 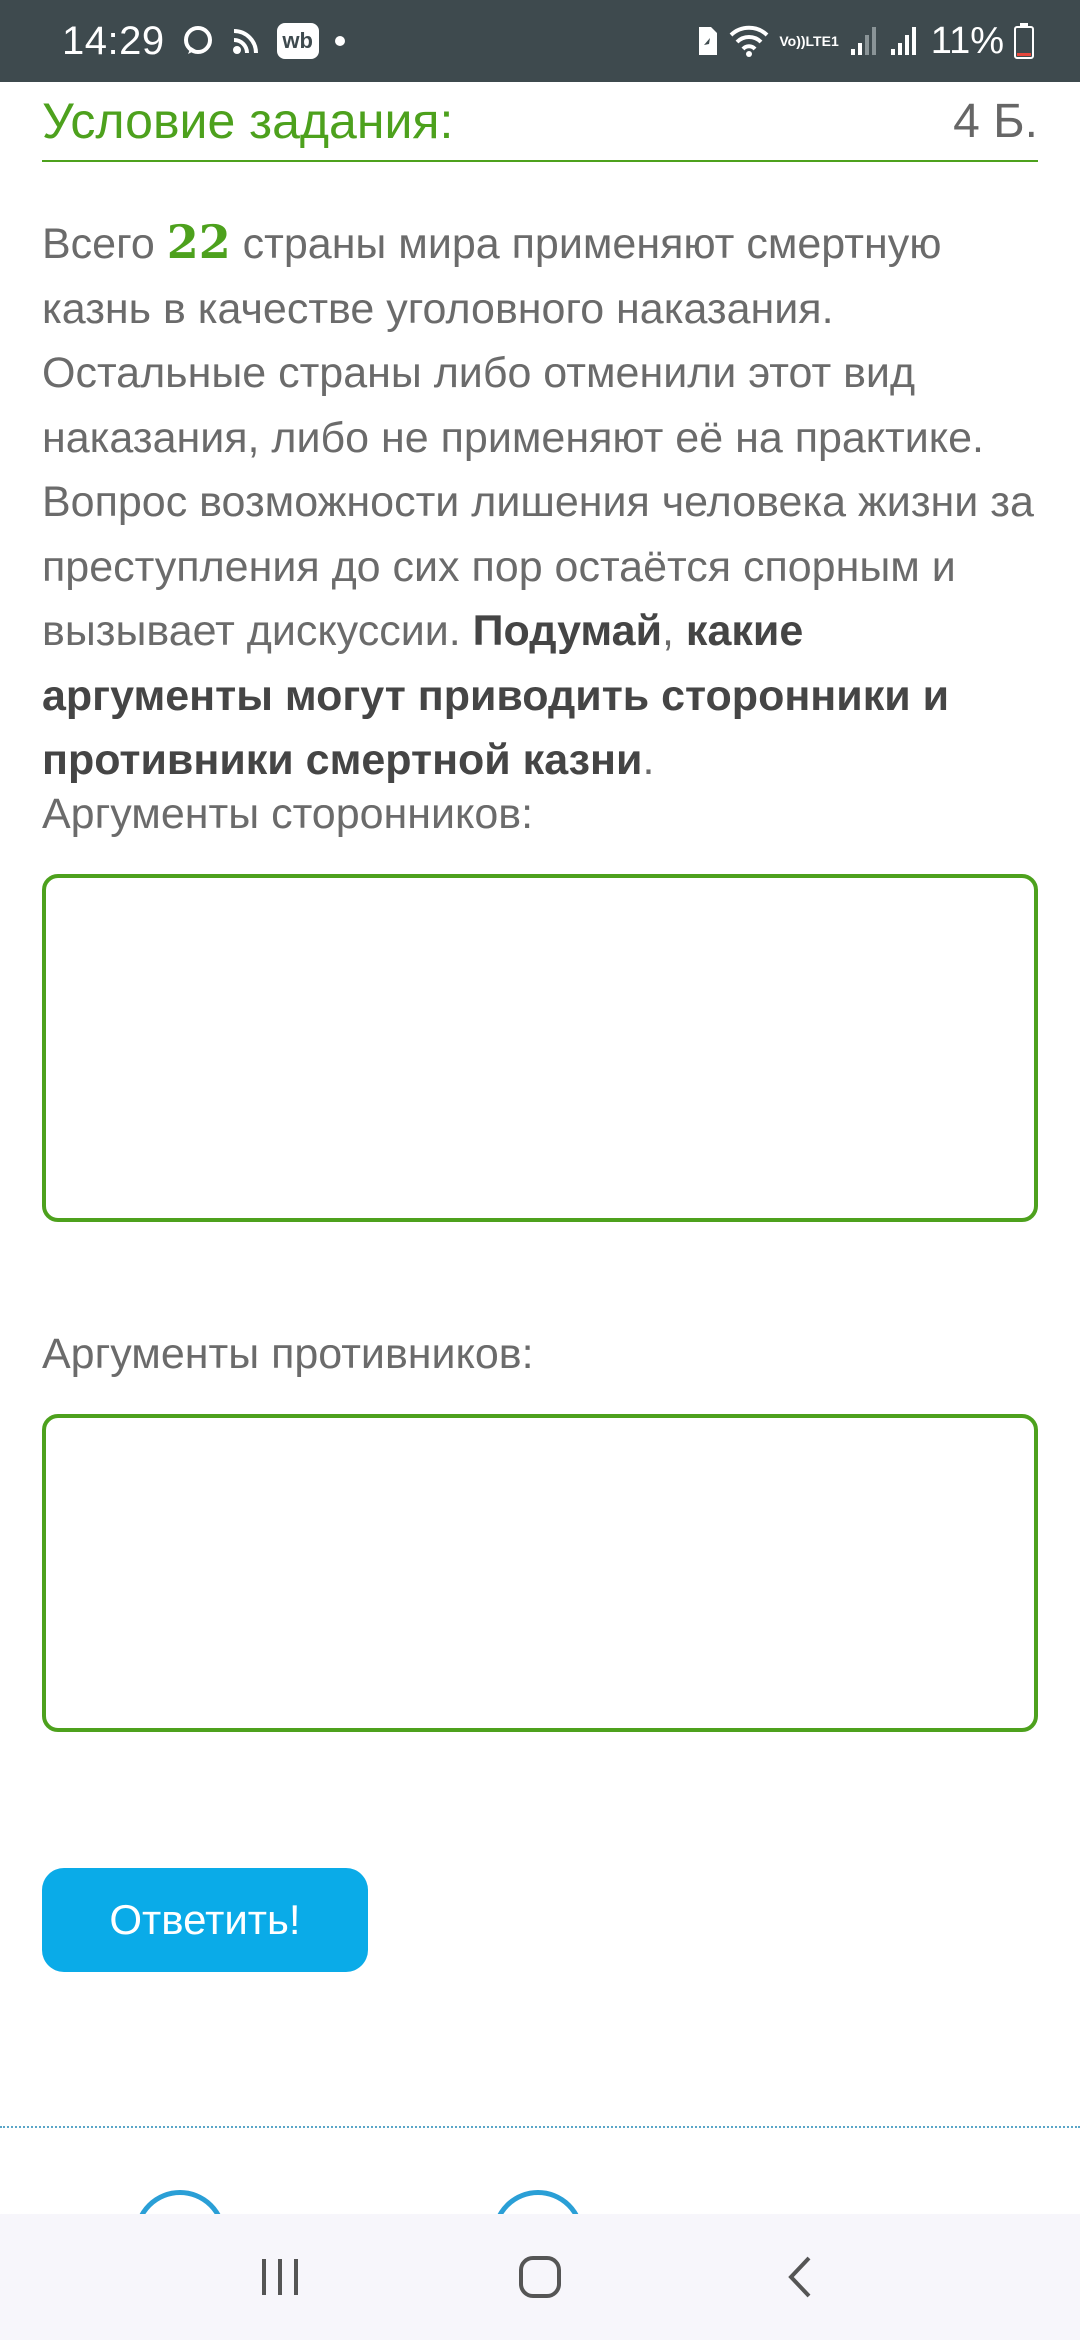 What do you see at coordinates (288, 1354) in the screenshot?
I see `opponents-label: Аргументы противников:` at bounding box center [288, 1354].